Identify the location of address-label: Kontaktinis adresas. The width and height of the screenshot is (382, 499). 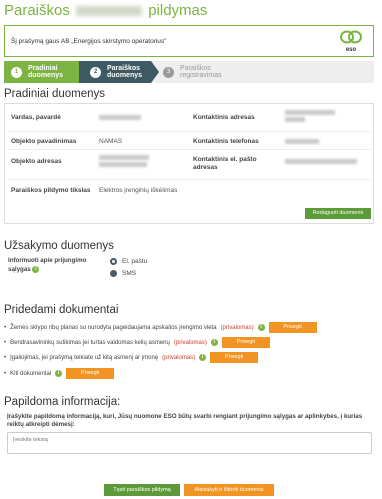
(224, 117).